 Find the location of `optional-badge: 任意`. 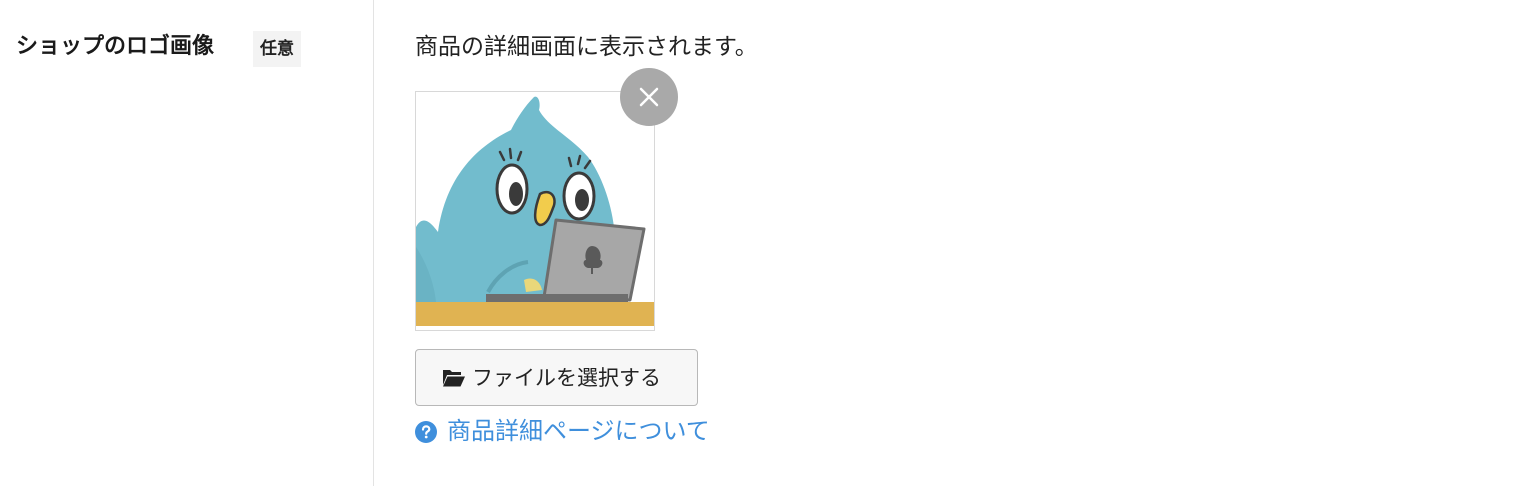

optional-badge: 任意 is located at coordinates (277, 49).